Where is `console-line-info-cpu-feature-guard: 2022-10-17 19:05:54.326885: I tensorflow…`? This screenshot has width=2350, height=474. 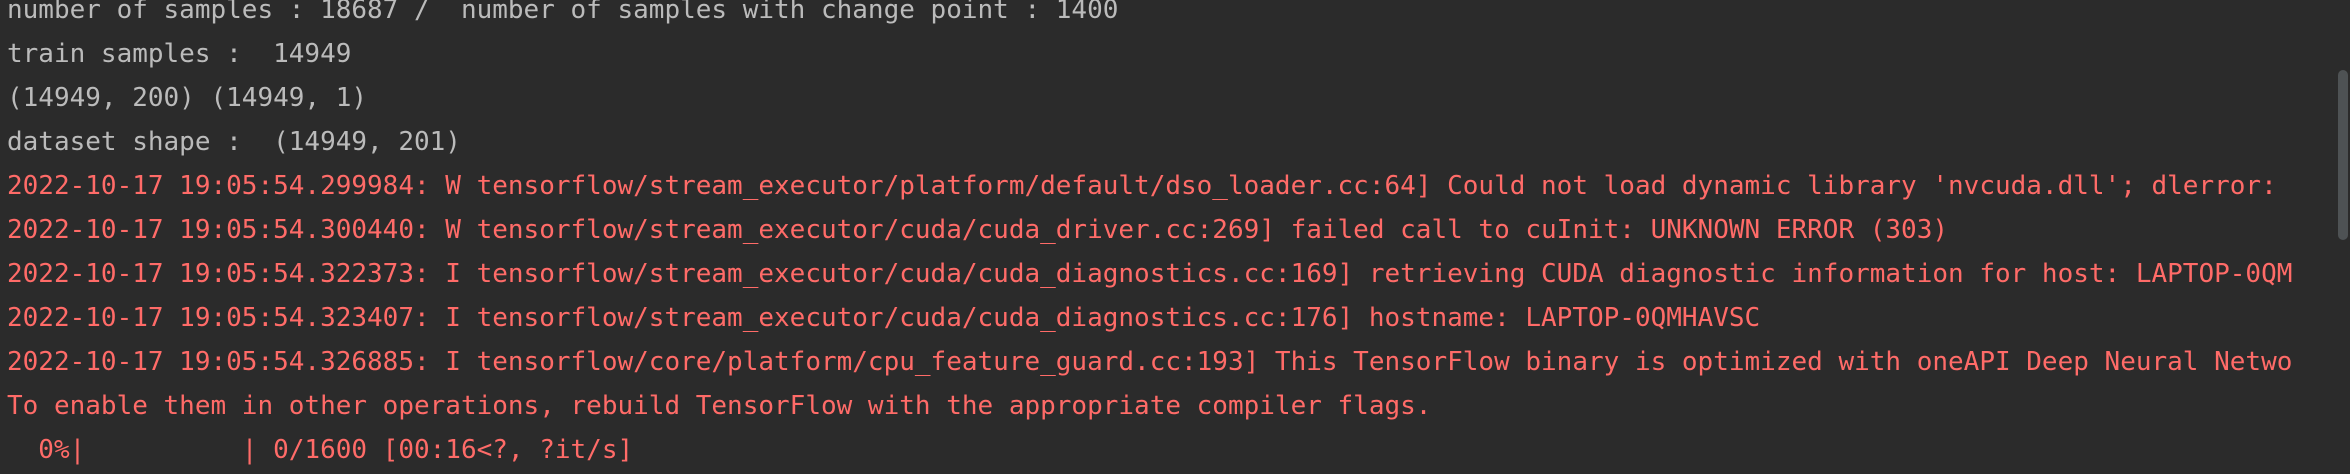
console-line-info-cpu-feature-guard: 2022-10-17 19:05:54.326885: I tensorflow… is located at coordinates (1150, 362).